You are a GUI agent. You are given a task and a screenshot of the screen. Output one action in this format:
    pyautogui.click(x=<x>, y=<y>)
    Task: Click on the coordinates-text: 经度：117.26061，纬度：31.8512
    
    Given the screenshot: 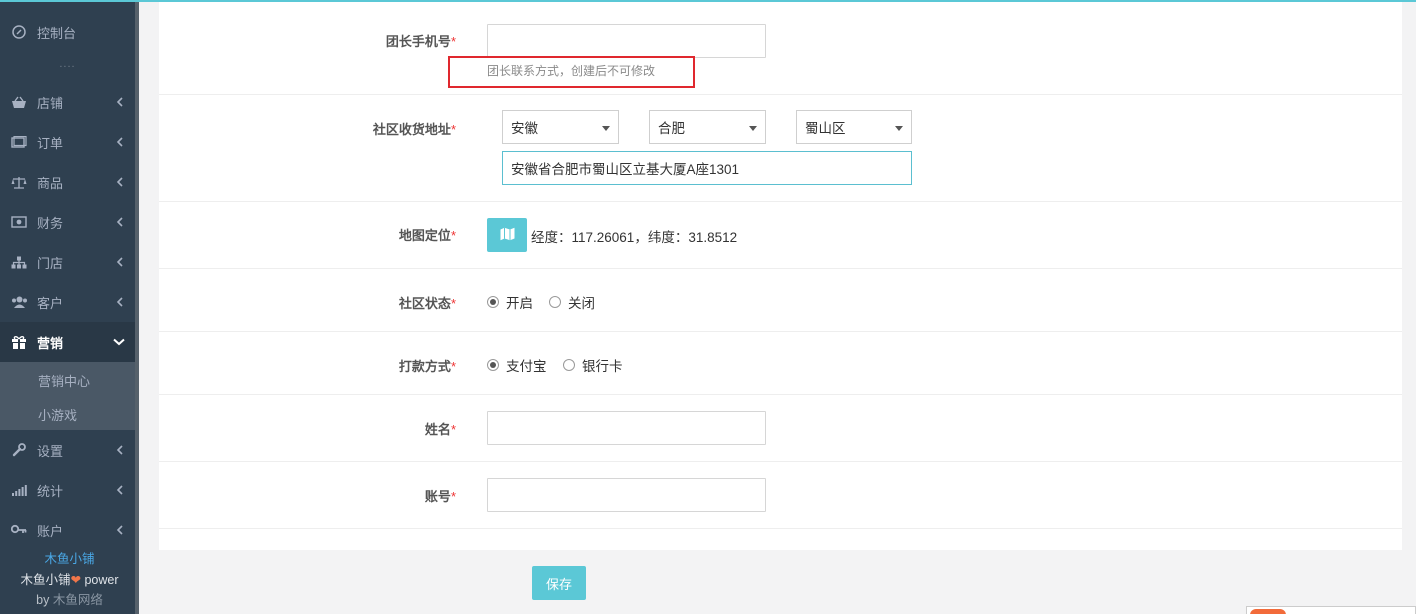 What is the action you would take?
    pyautogui.click(x=634, y=237)
    